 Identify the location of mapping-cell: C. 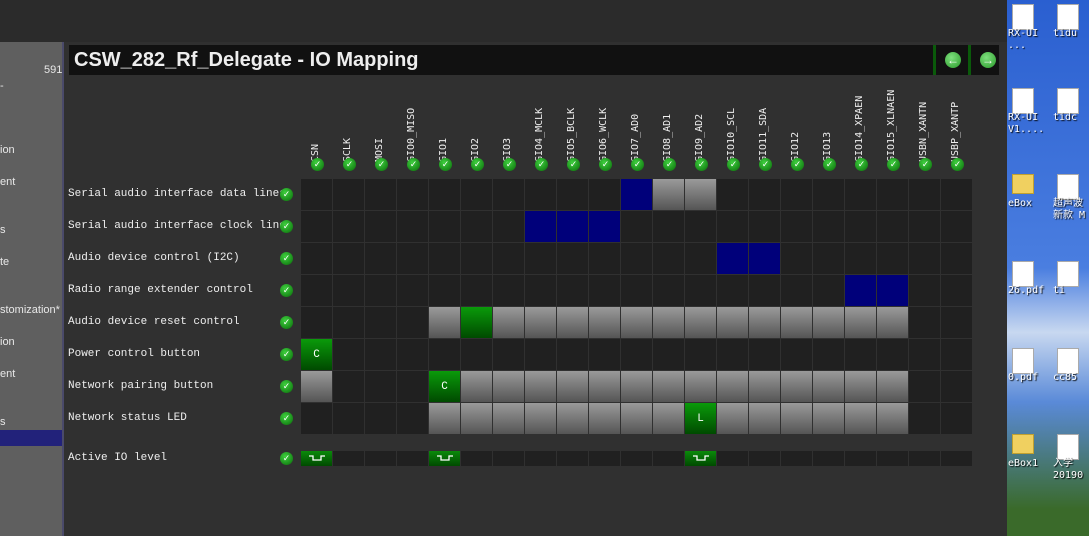
(444, 386).